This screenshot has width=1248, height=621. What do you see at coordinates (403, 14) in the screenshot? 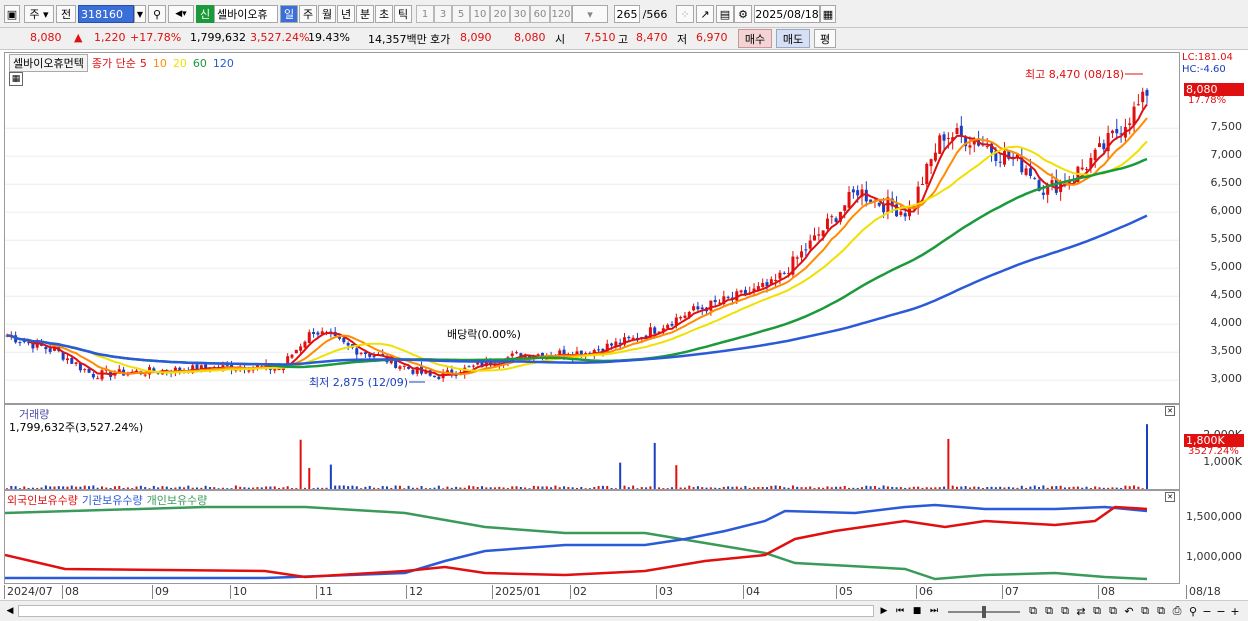
I see `period-button-6: 틱` at bounding box center [403, 14].